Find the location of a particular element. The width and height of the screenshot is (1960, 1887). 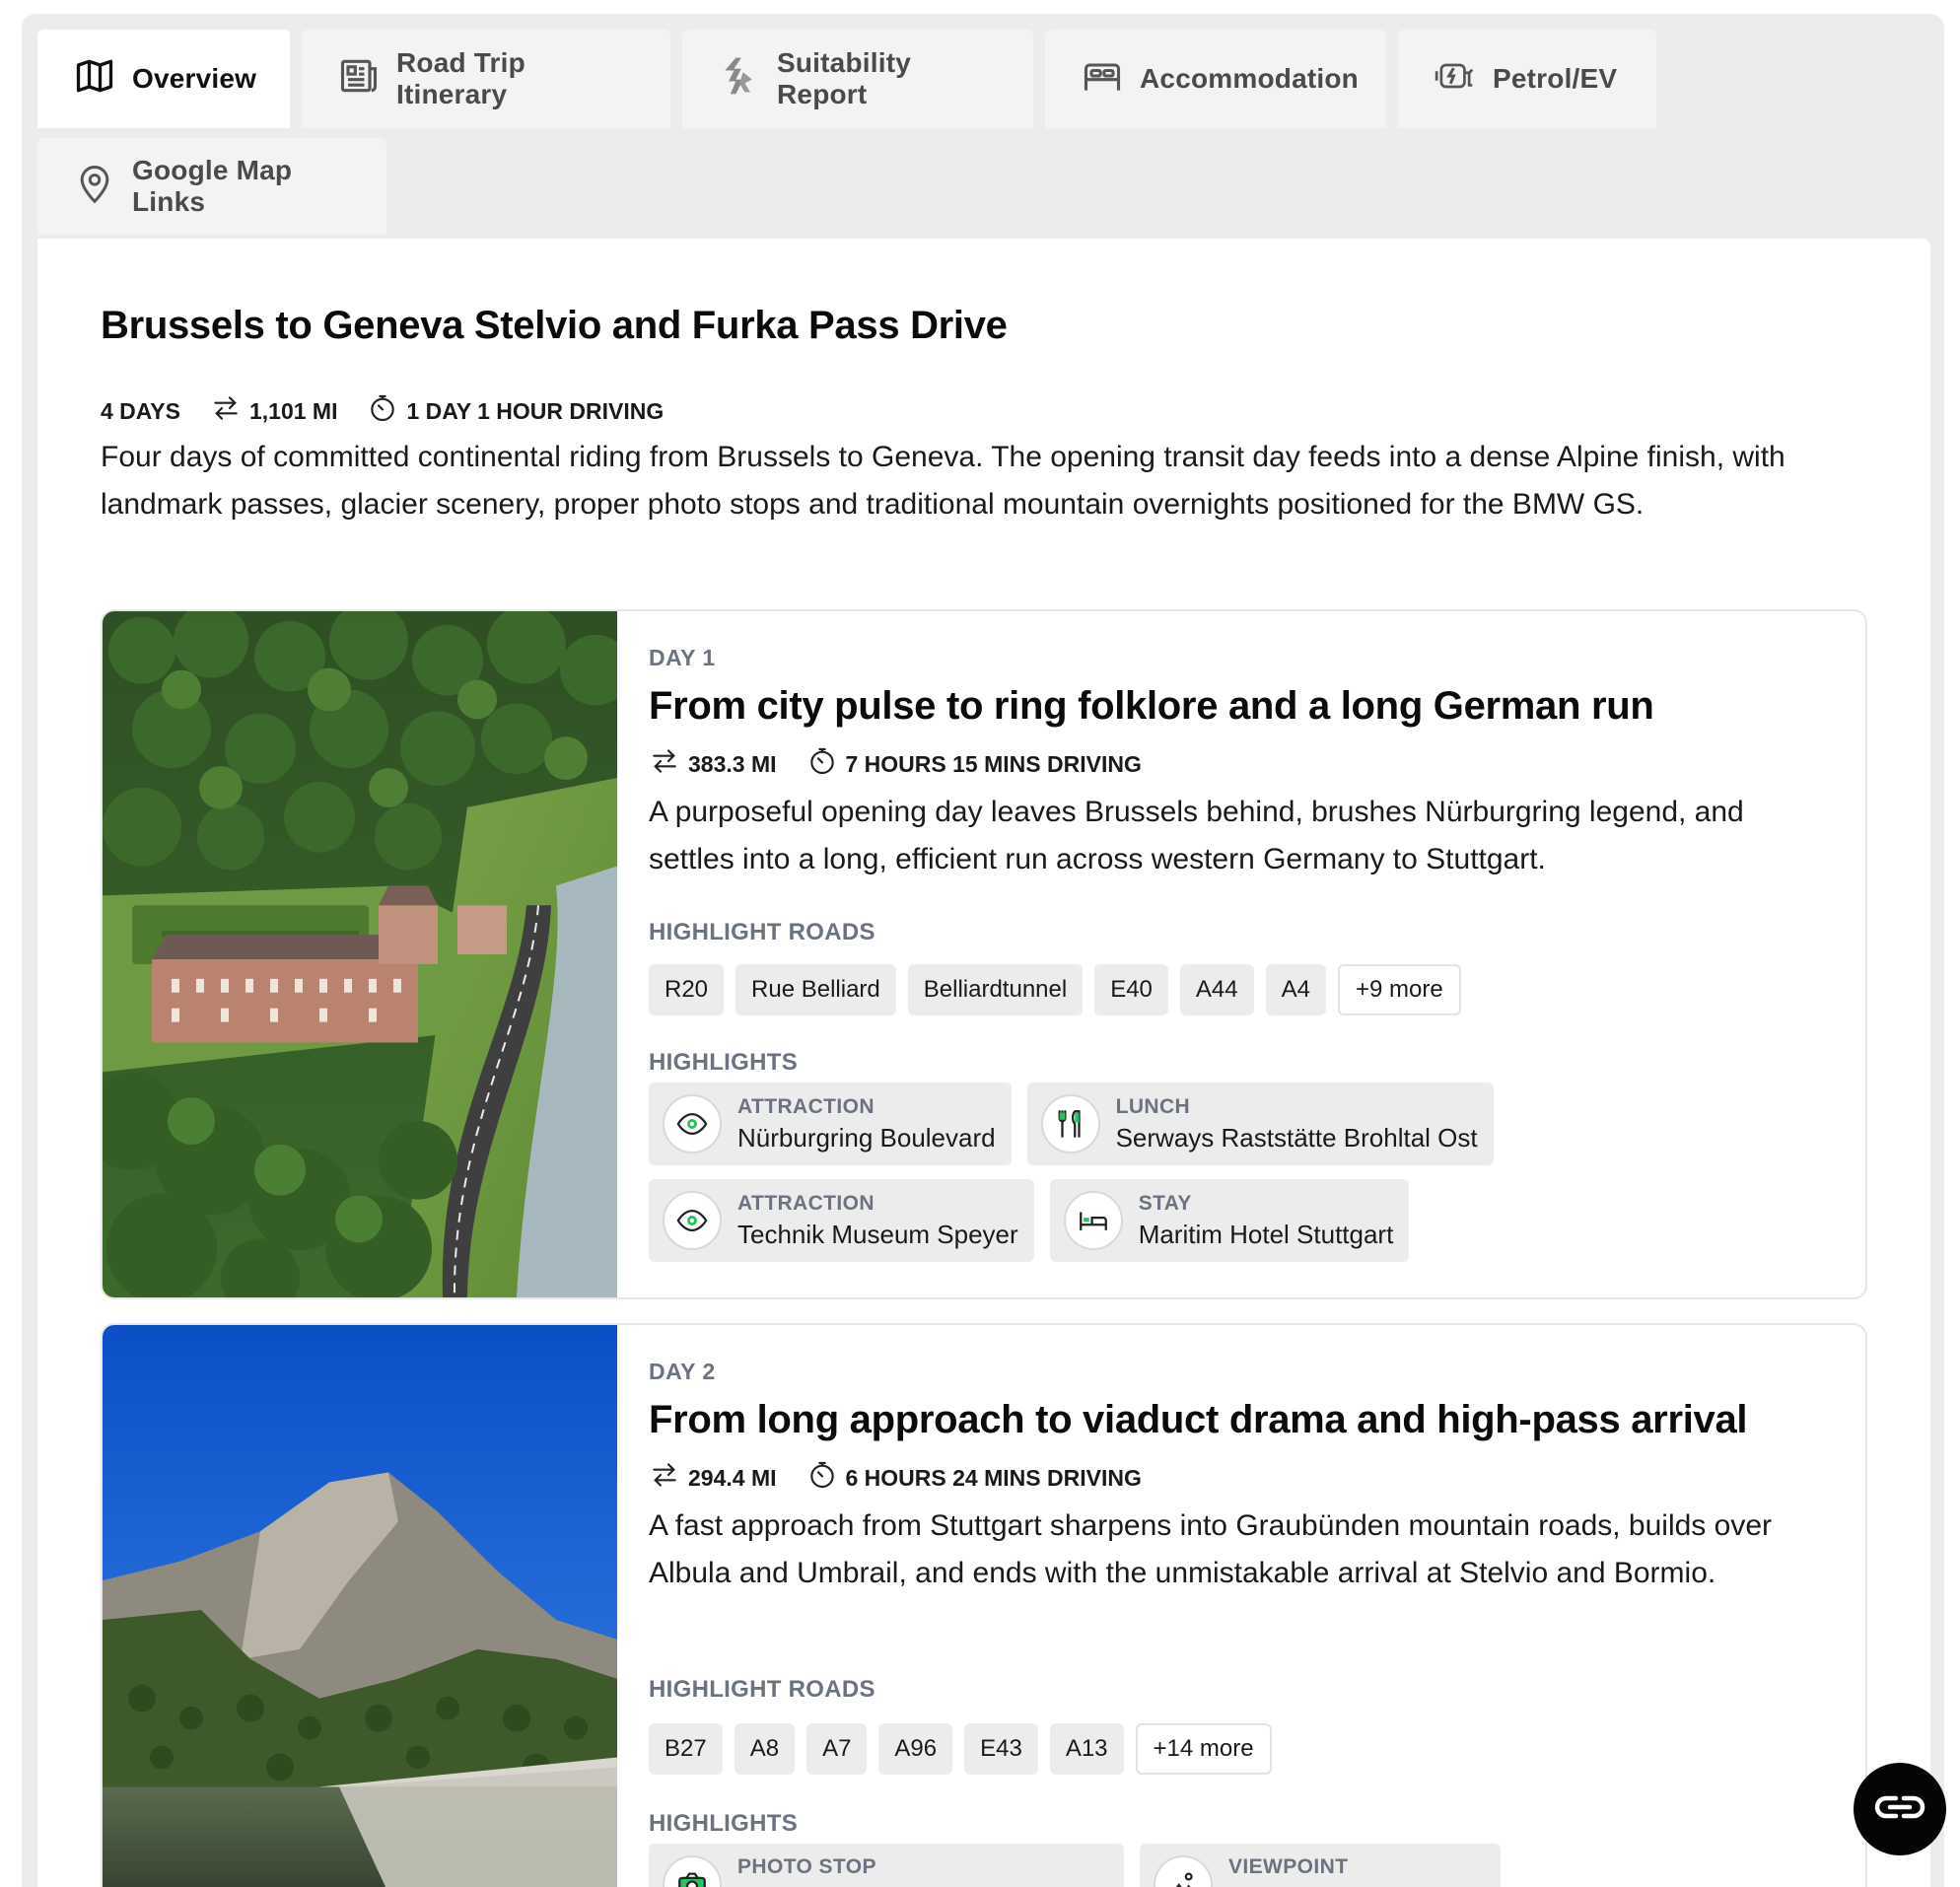

highlight-item: LUNCH Serways Raststätte Brohltal Ost is located at coordinates (1260, 1124).